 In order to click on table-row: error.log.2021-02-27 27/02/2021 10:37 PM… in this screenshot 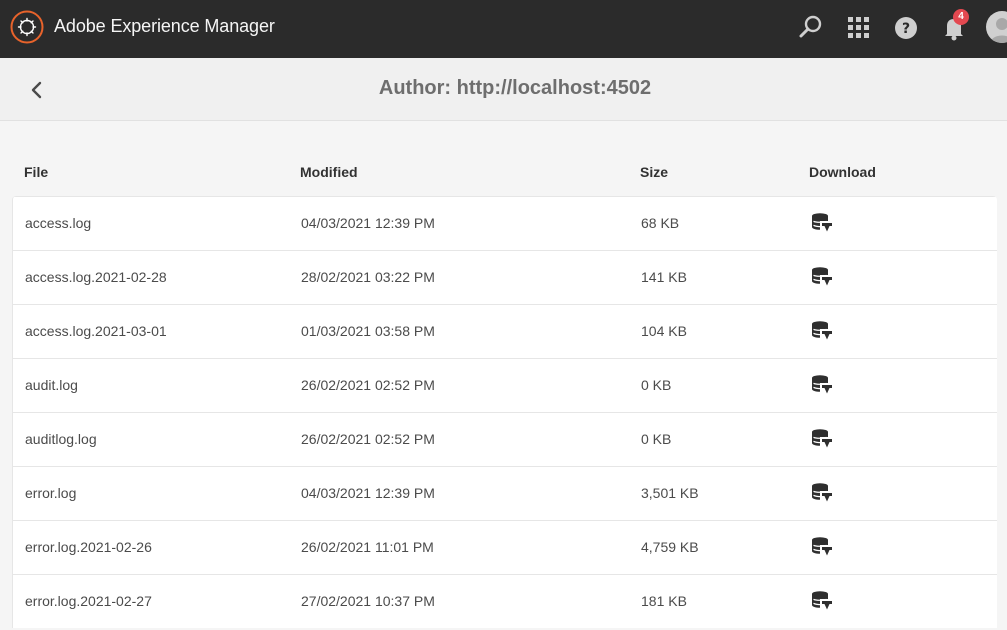, I will do `click(505, 601)`.